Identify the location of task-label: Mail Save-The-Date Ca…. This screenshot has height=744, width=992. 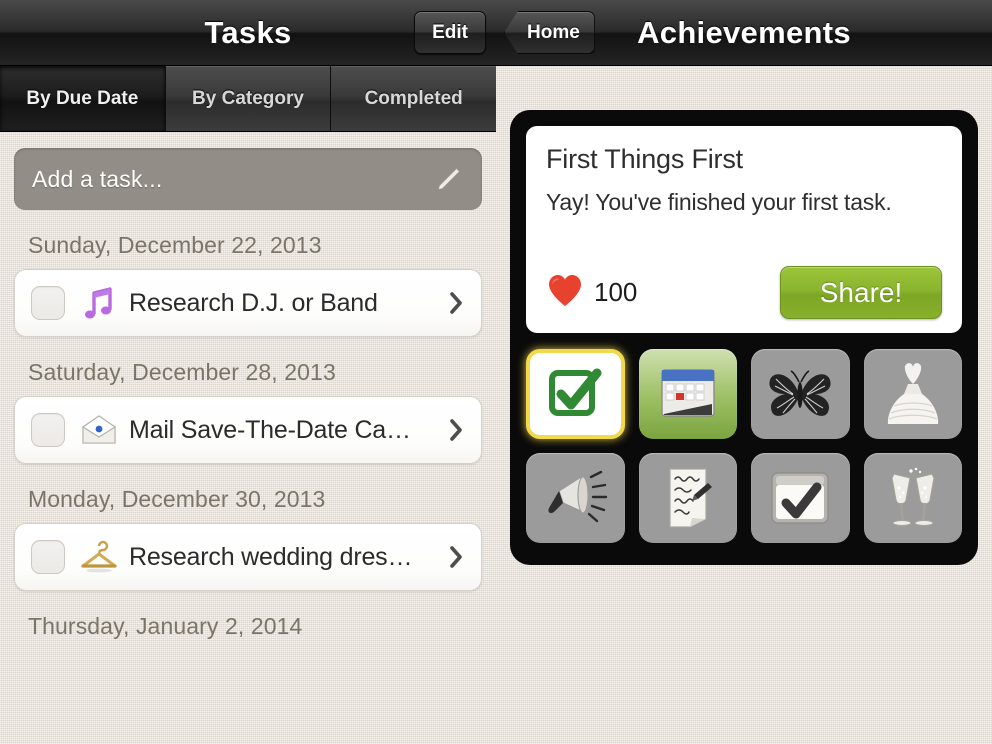
(270, 429).